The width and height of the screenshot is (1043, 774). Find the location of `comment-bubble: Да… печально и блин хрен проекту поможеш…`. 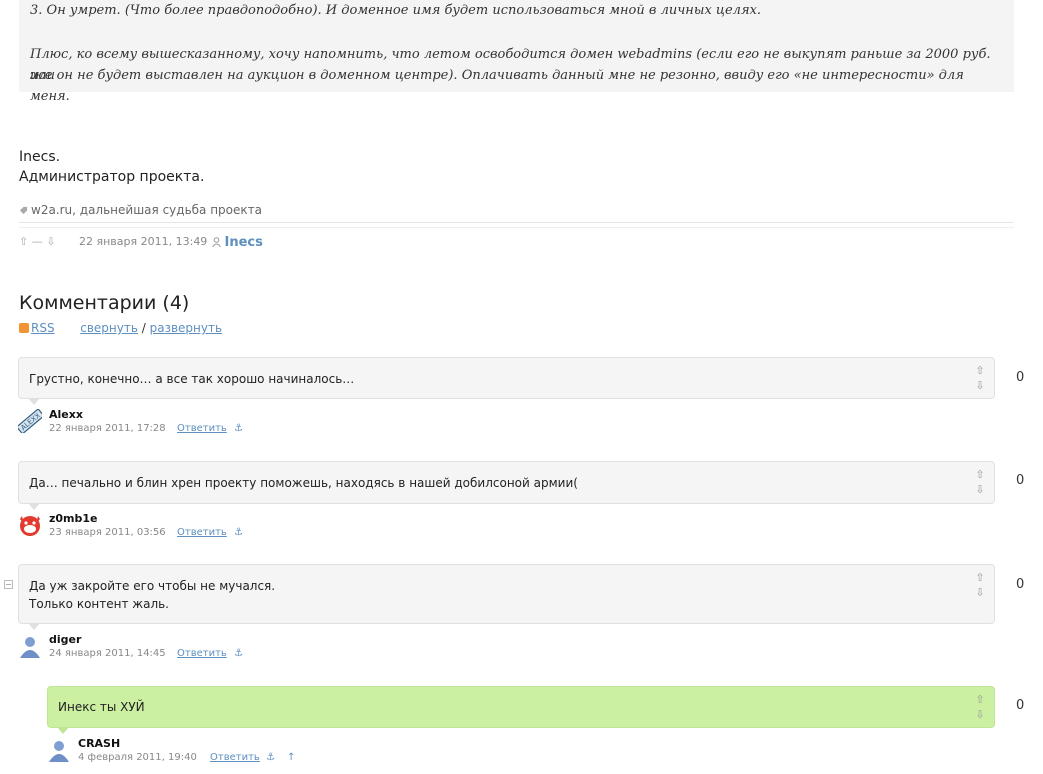

comment-bubble: Да… печально и блин хрен проекту поможеш… is located at coordinates (506, 482).